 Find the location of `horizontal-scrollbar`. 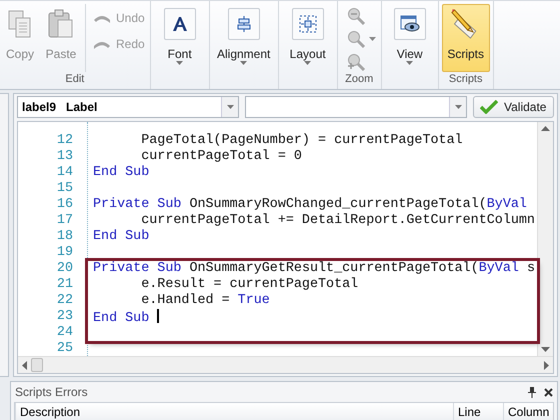

horizontal-scrollbar is located at coordinates (285, 364).